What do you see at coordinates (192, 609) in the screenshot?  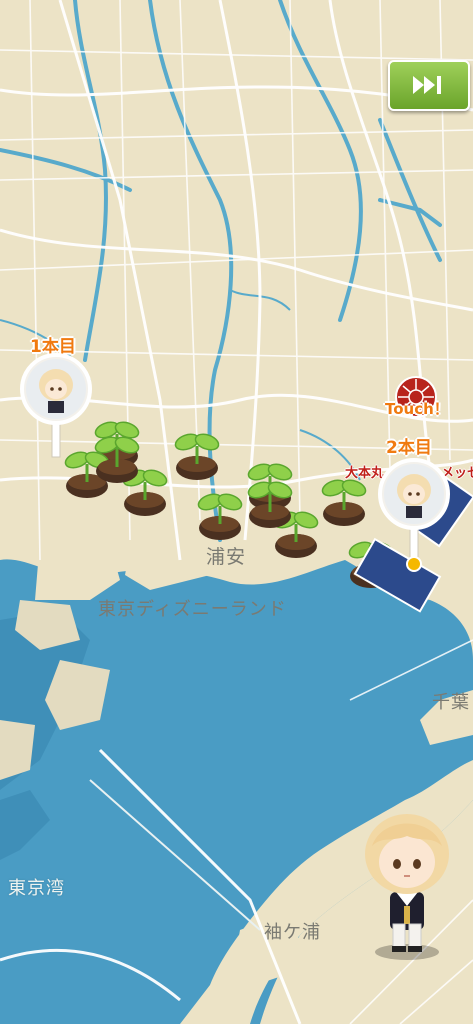 I see `disney-label: 東京ディズニーランド` at bounding box center [192, 609].